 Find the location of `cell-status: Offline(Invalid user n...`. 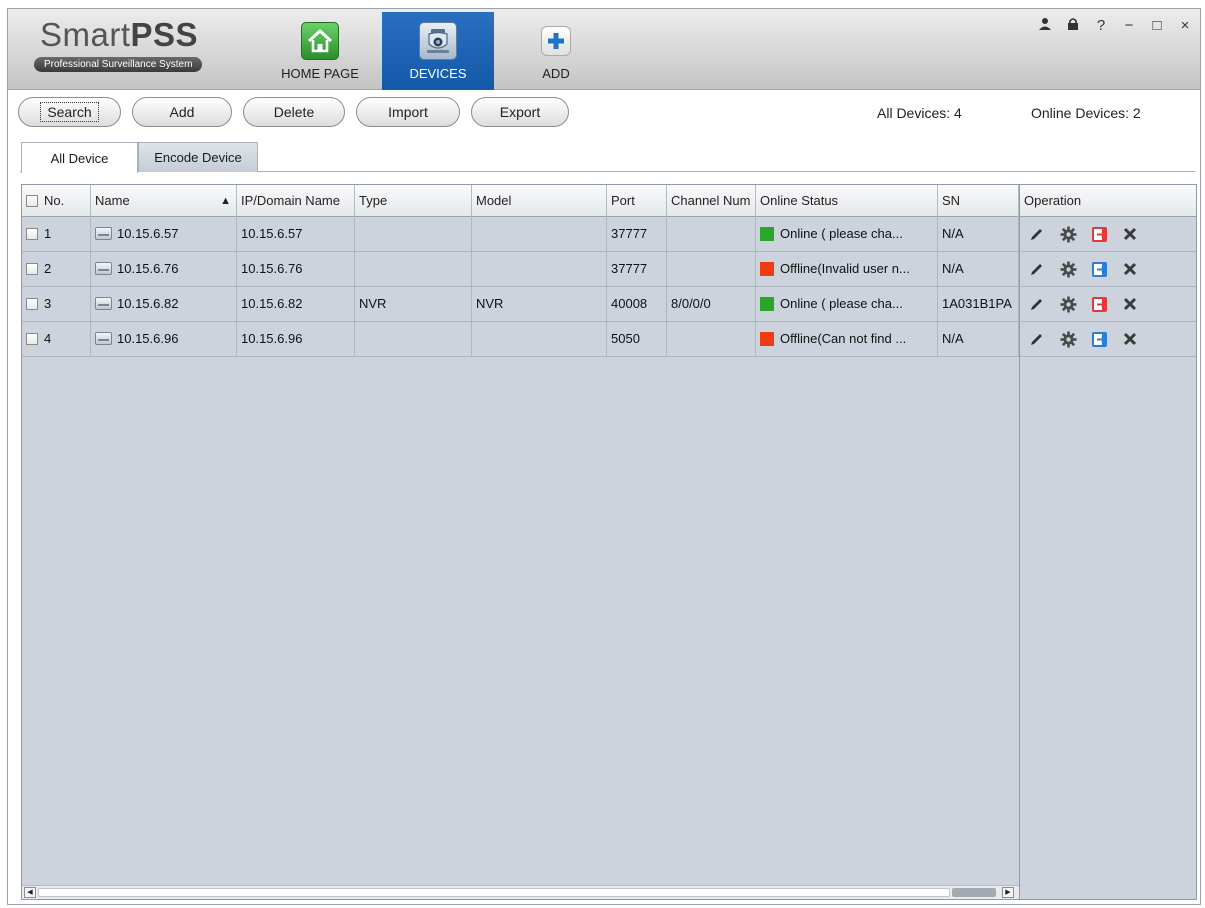

cell-status: Offline(Invalid user n... is located at coordinates (847, 269).